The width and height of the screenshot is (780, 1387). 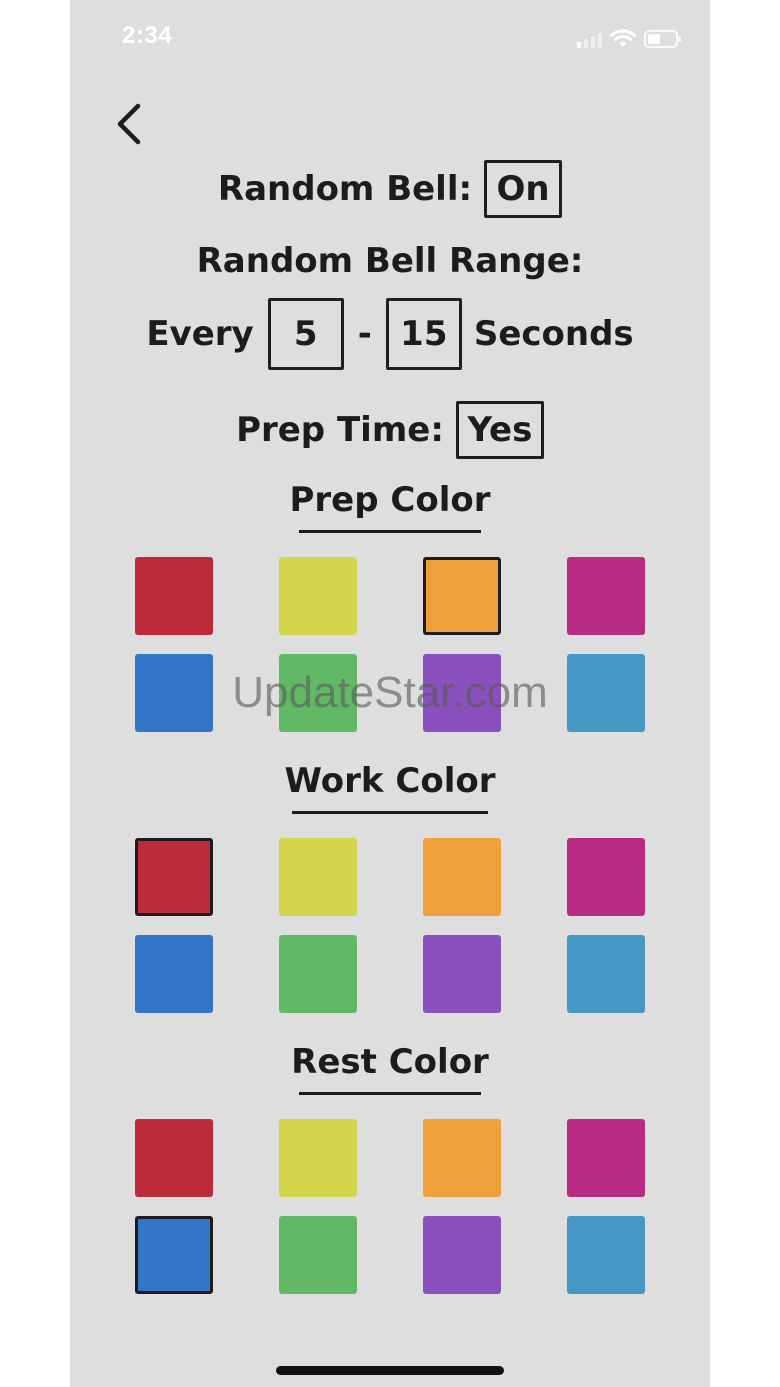 What do you see at coordinates (200, 334) in the screenshot?
I see `every-label: Every` at bounding box center [200, 334].